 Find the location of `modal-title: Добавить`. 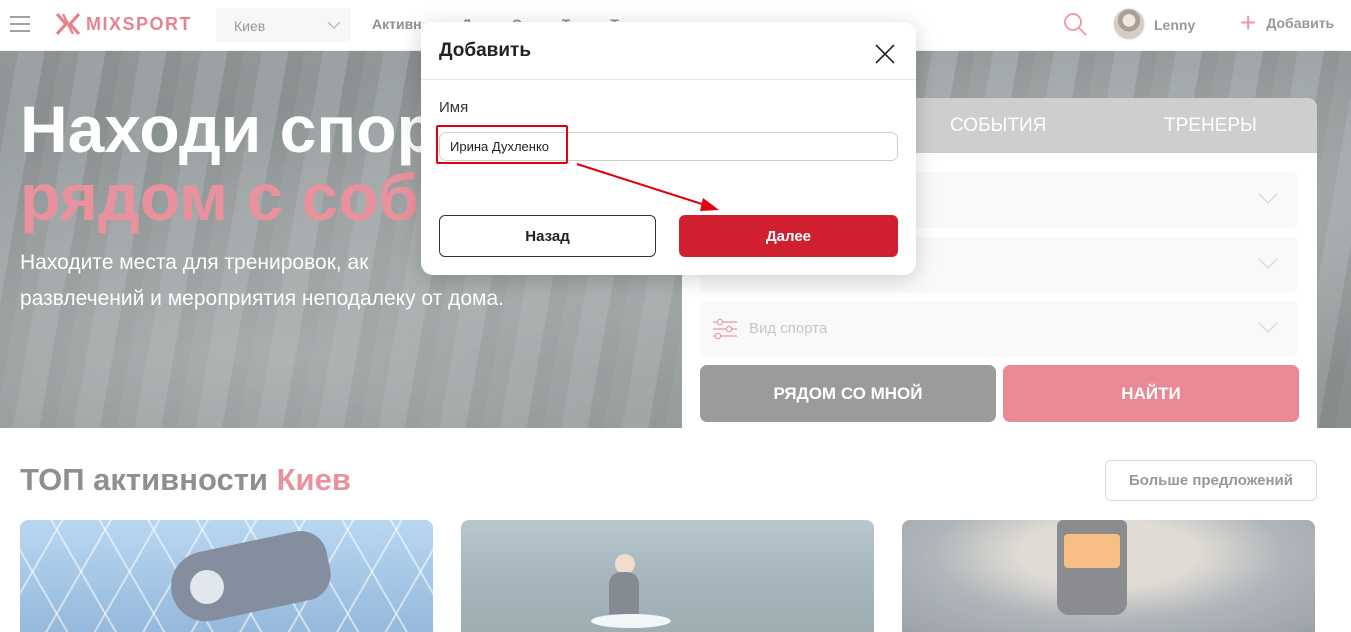

modal-title: Добавить is located at coordinates (485, 50).